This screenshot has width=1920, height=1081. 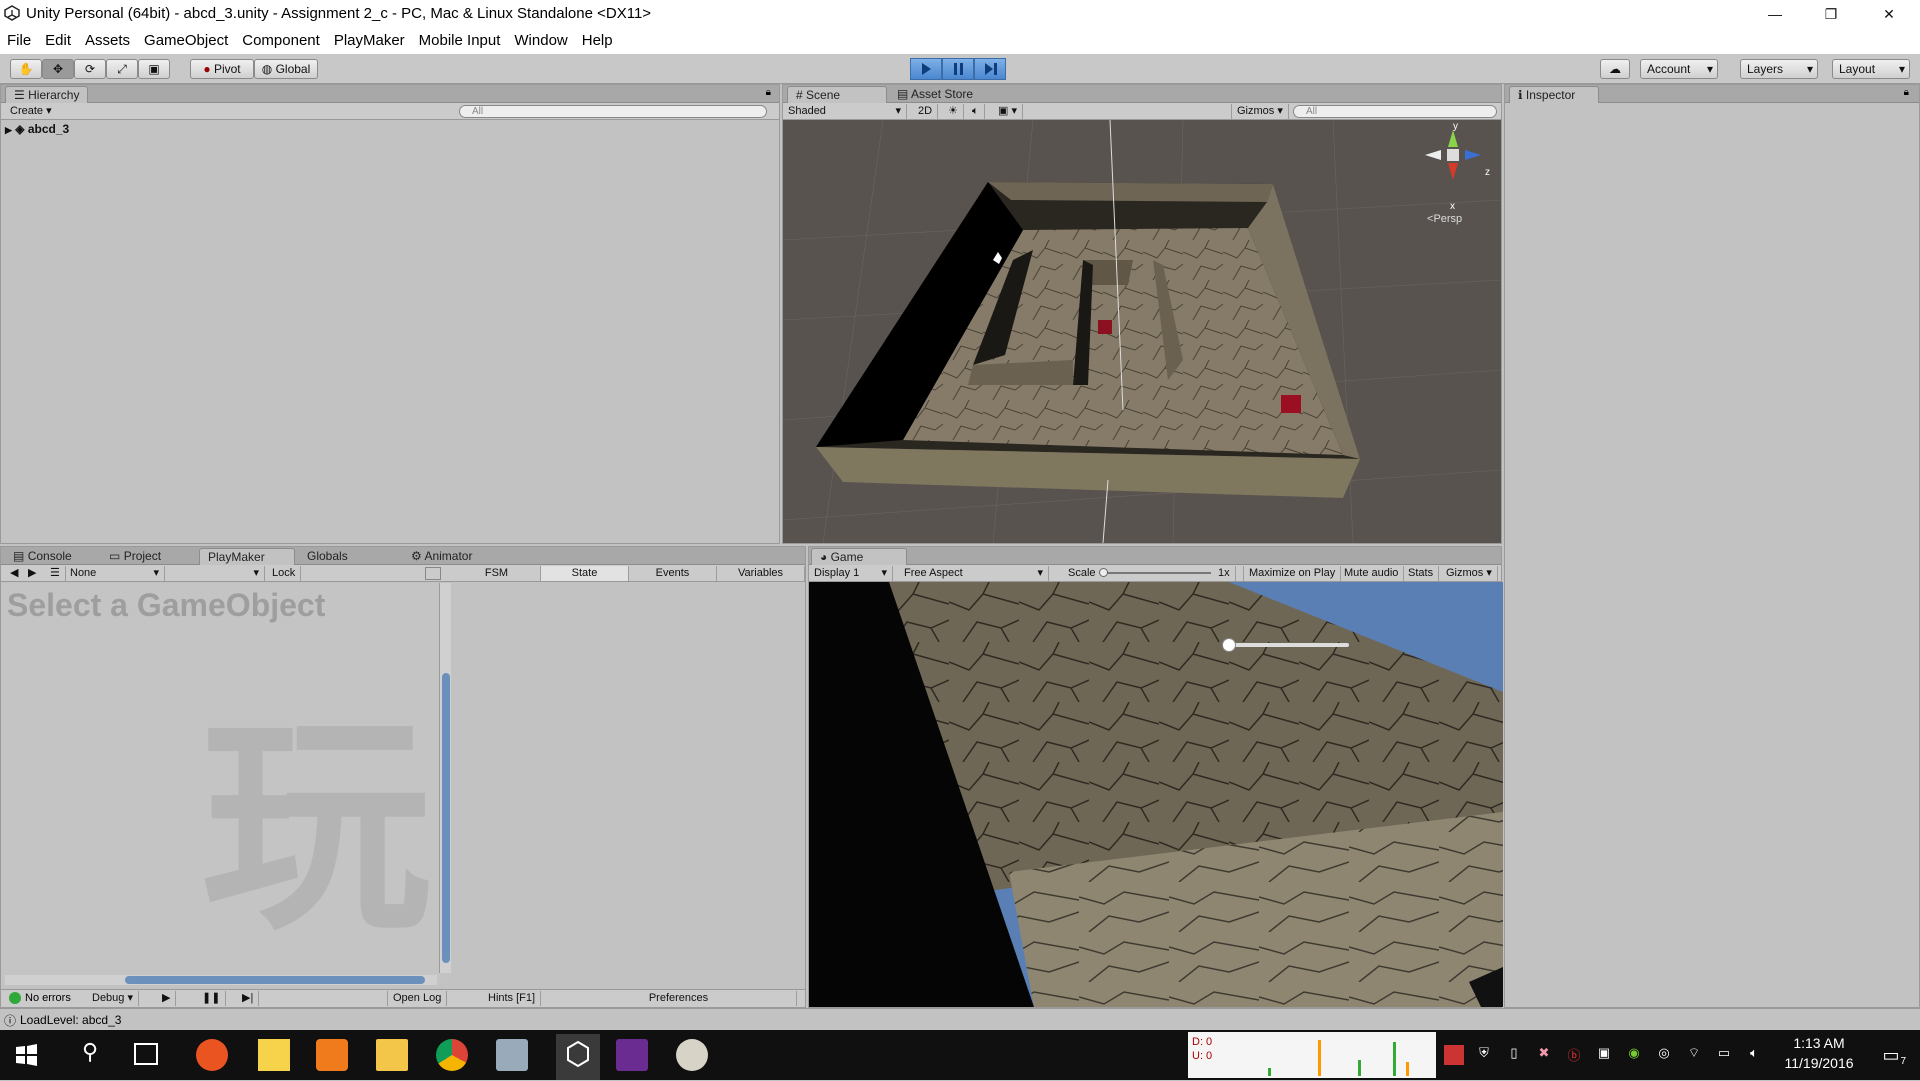 What do you see at coordinates (221, 980) in the screenshot?
I see `horizontal-scrollbar` at bounding box center [221, 980].